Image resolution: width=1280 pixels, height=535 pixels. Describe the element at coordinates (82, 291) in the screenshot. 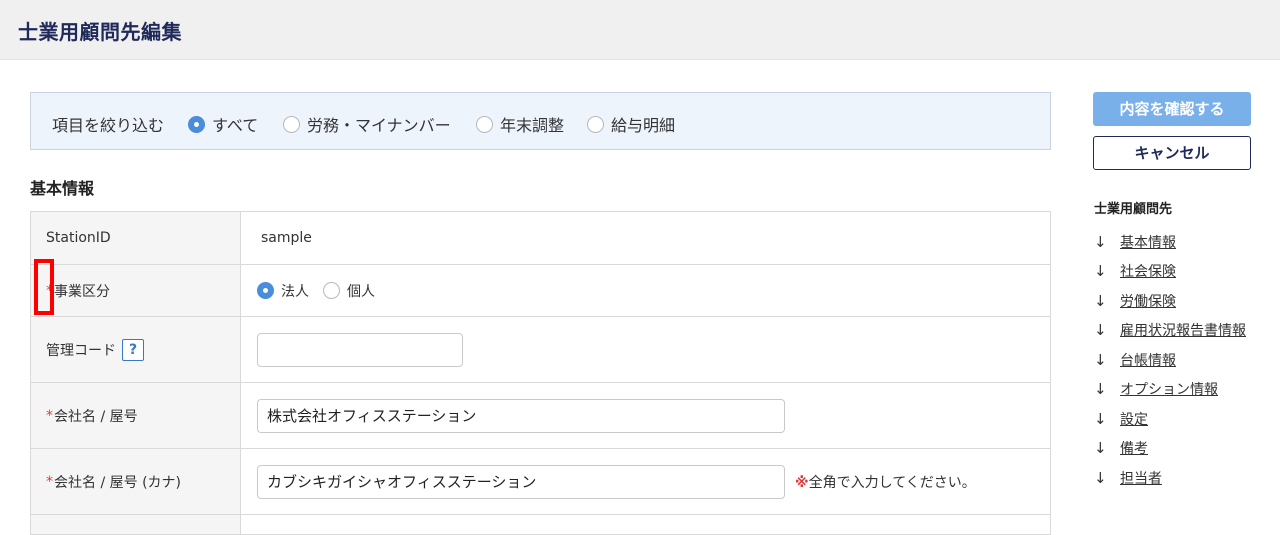

I see `business-type-label: 事業区分` at that location.